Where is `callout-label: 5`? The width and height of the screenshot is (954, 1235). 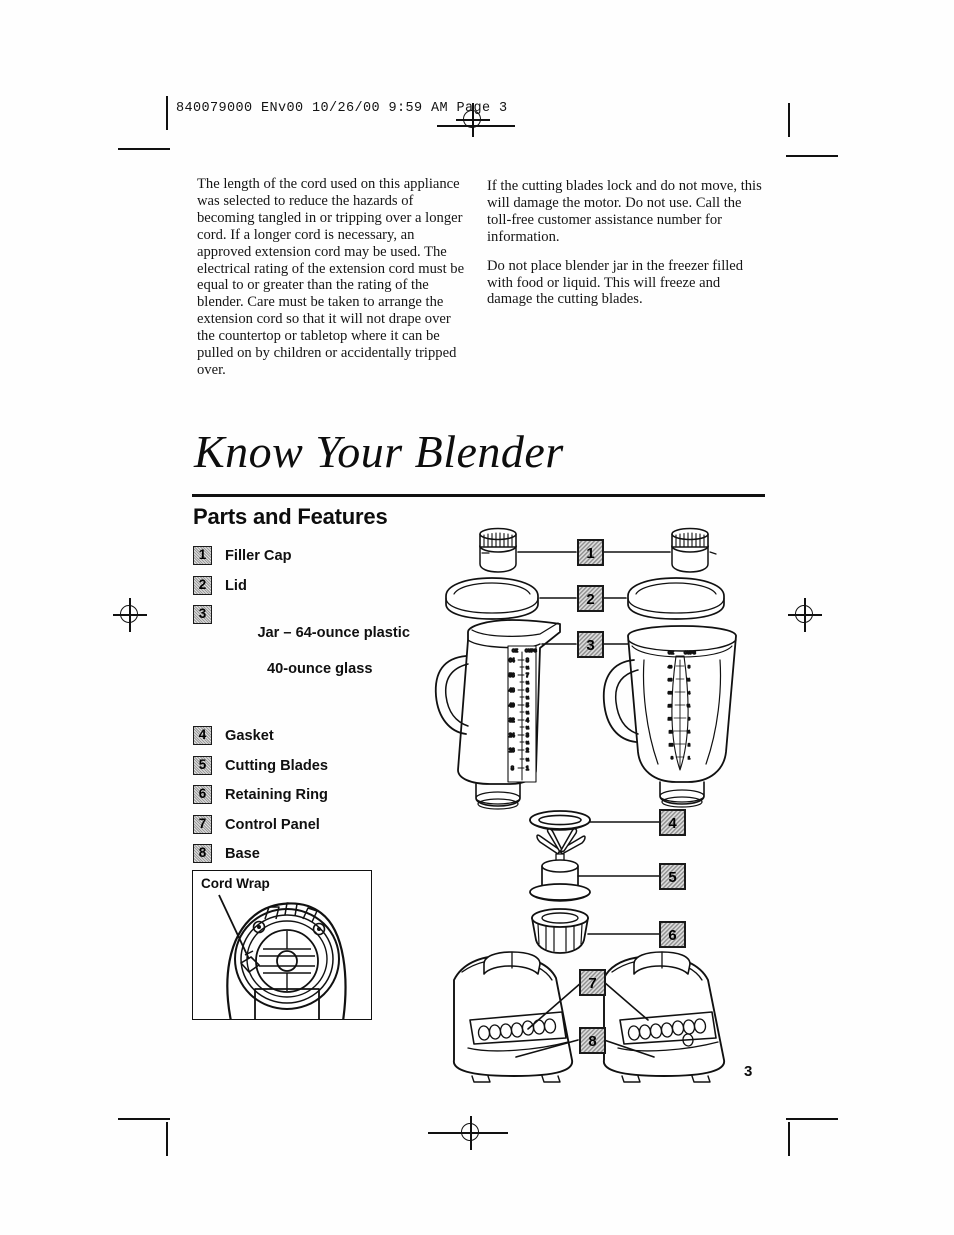
callout-label: 5 is located at coordinates (672, 877).